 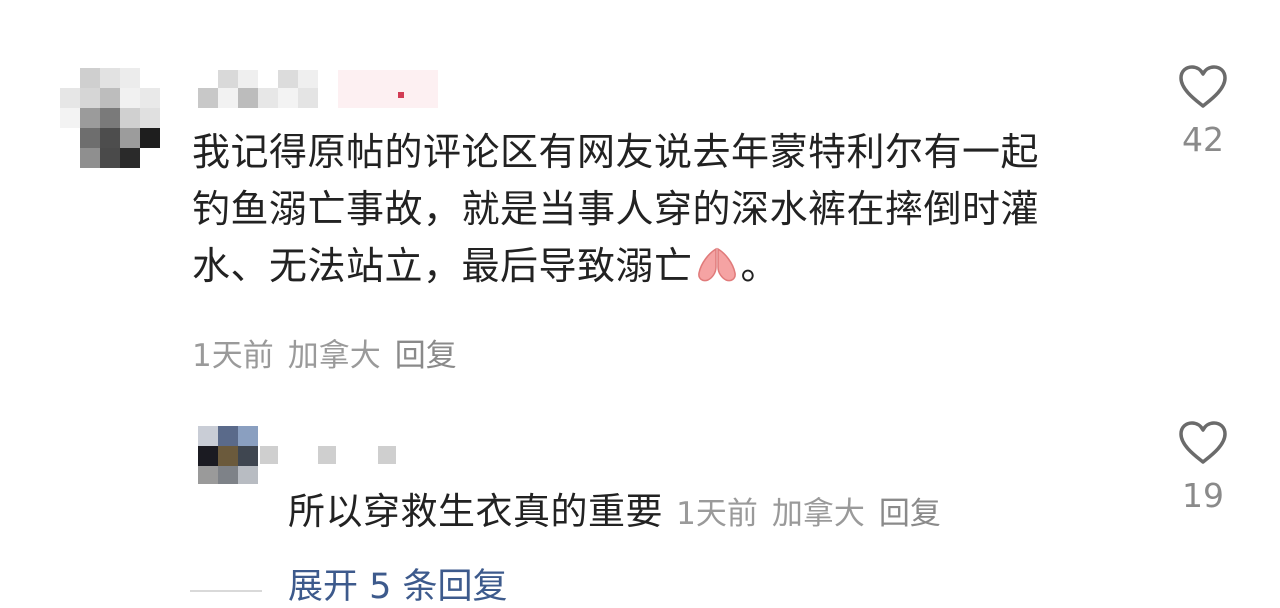 I want to click on reply-time: 1天前, so click(x=717, y=514).